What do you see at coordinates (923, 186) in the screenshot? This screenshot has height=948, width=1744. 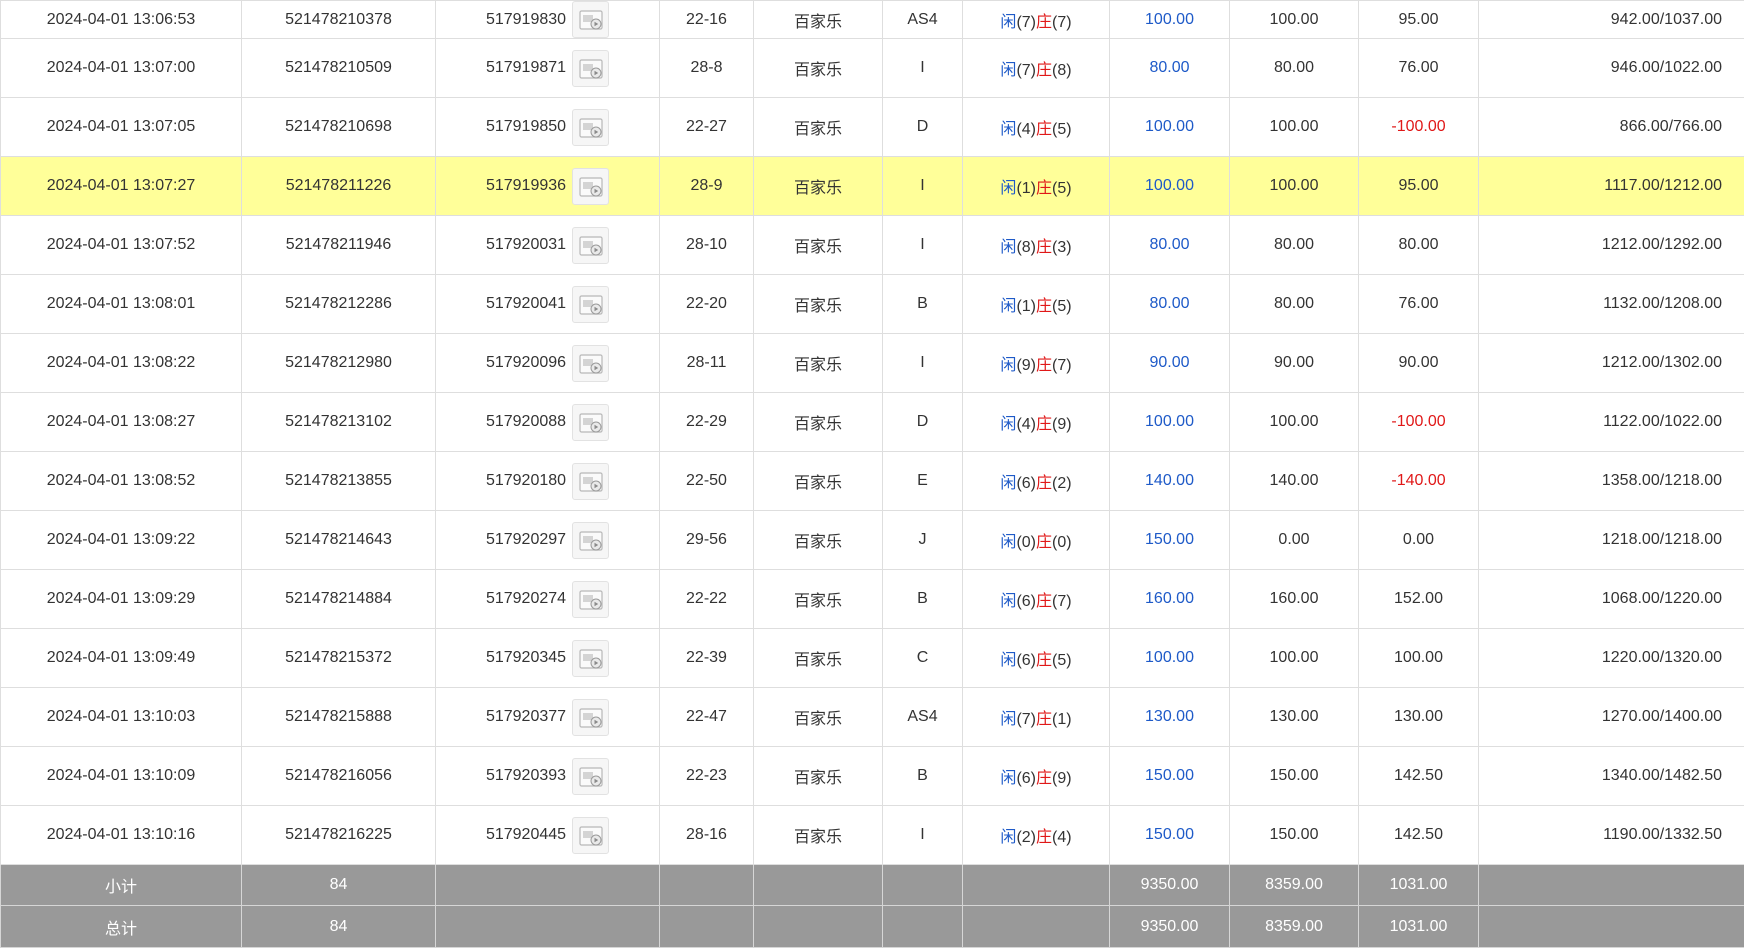 I see `seat-cell: I` at bounding box center [923, 186].